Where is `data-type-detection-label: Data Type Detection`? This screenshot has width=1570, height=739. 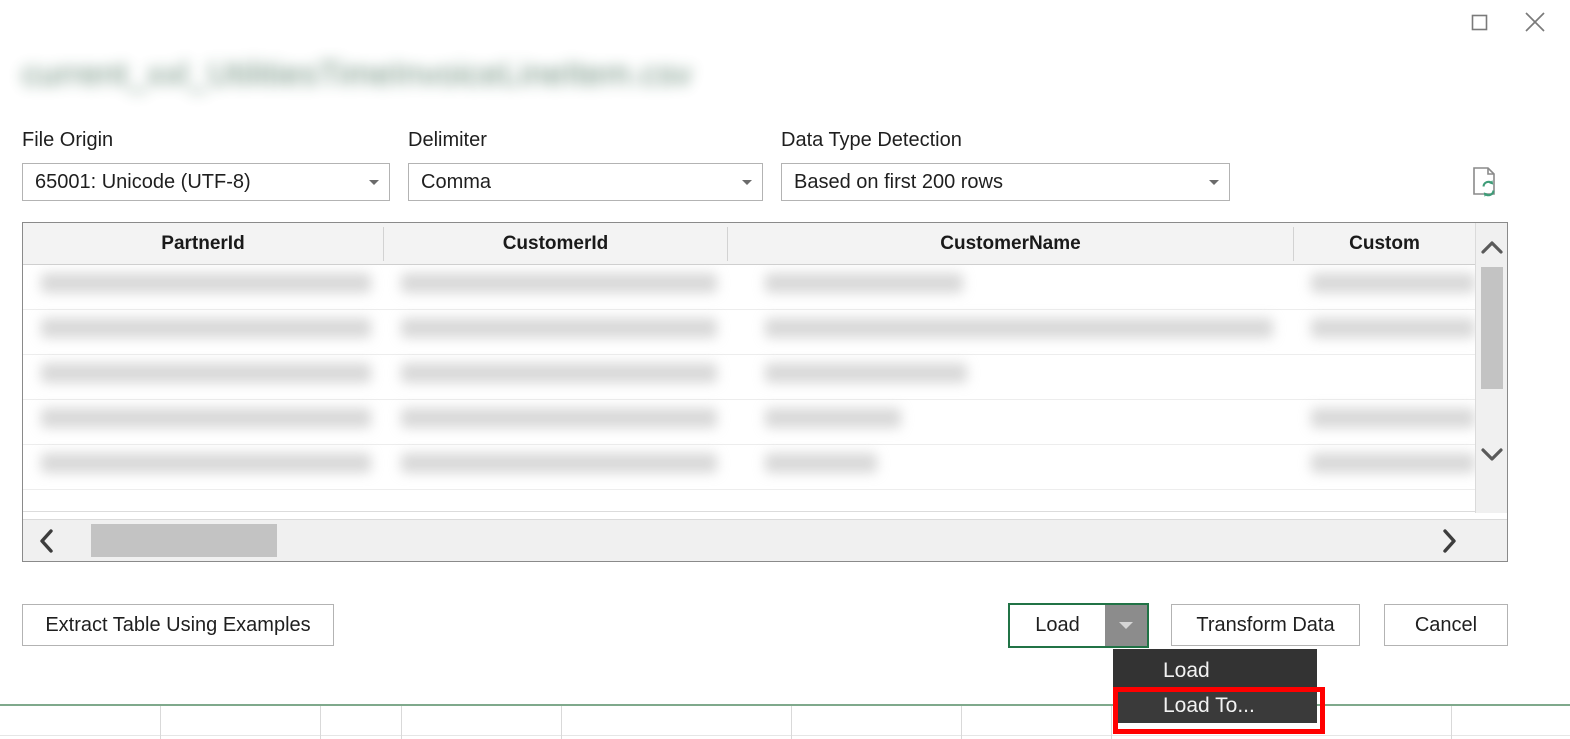 data-type-detection-label: Data Type Detection is located at coordinates (871, 140).